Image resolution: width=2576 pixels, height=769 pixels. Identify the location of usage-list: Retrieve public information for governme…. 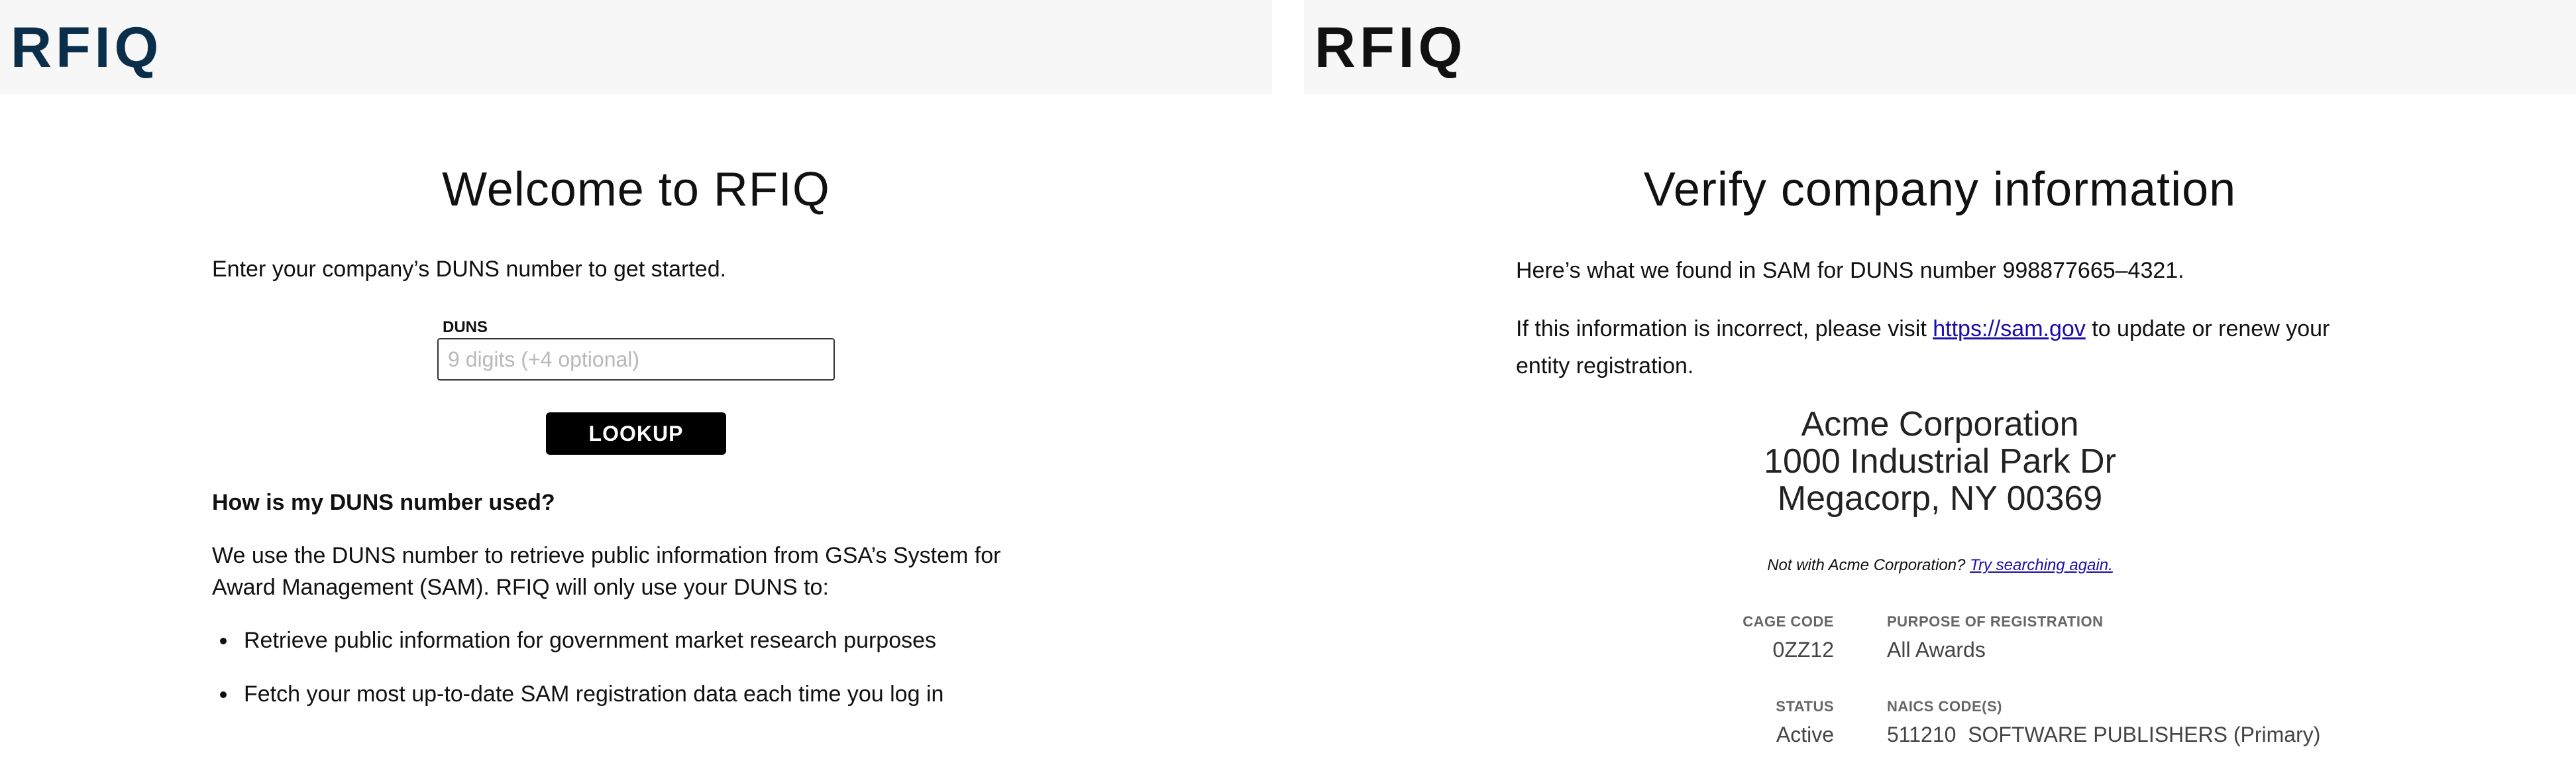
(577, 678).